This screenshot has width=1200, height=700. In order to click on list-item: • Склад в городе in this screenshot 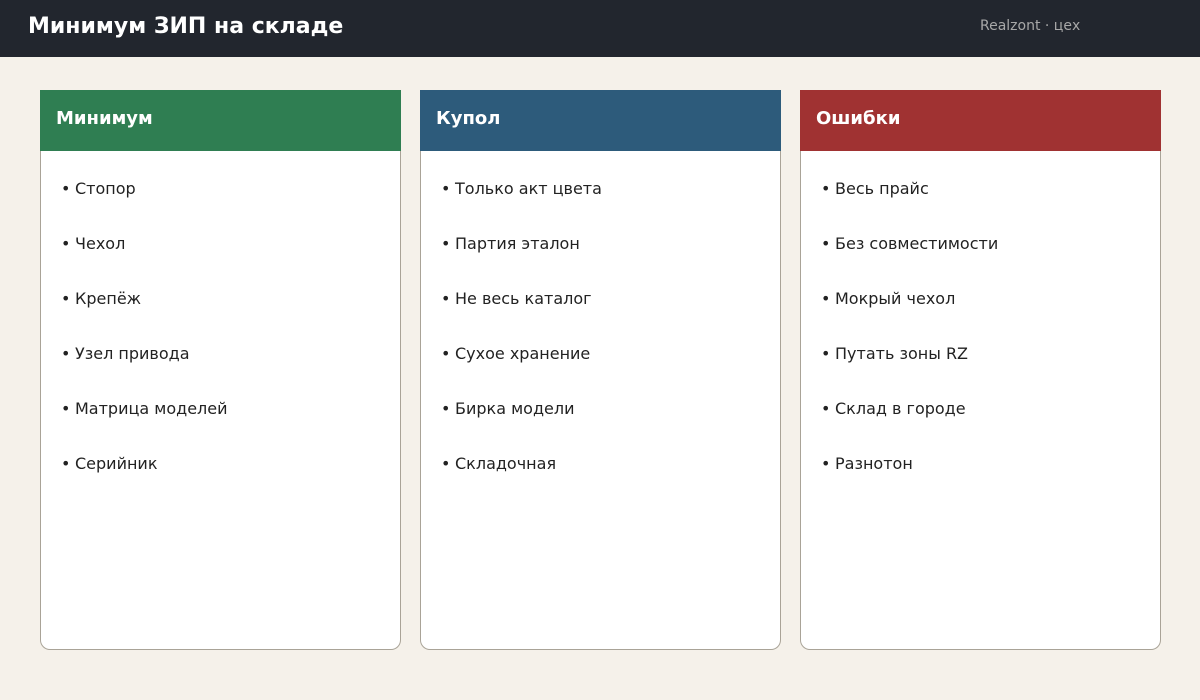, I will do `click(909, 425)`.